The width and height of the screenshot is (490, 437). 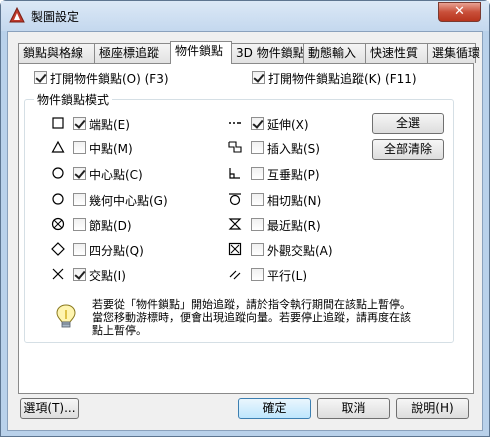 What do you see at coordinates (79, 199) in the screenshot?
I see `geometric-center-checkbox` at bounding box center [79, 199].